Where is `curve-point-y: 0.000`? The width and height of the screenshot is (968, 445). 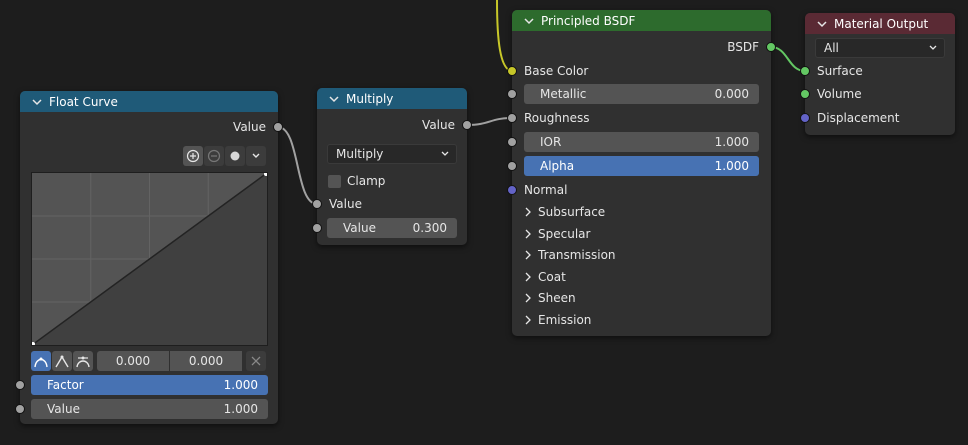
curve-point-y: 0.000 is located at coordinates (206, 361).